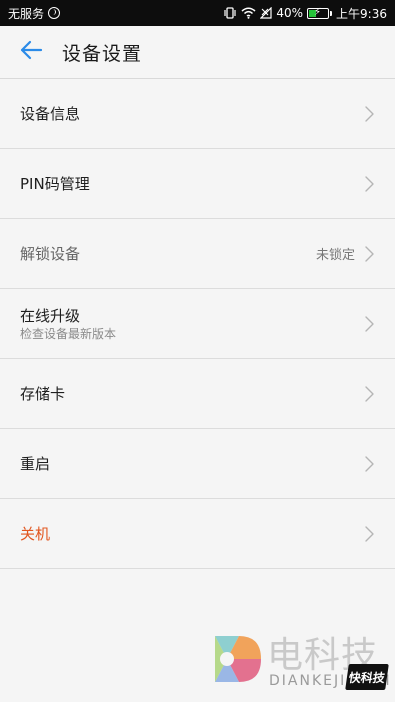  I want to click on settings-row-value: 未锁定, so click(335, 255).